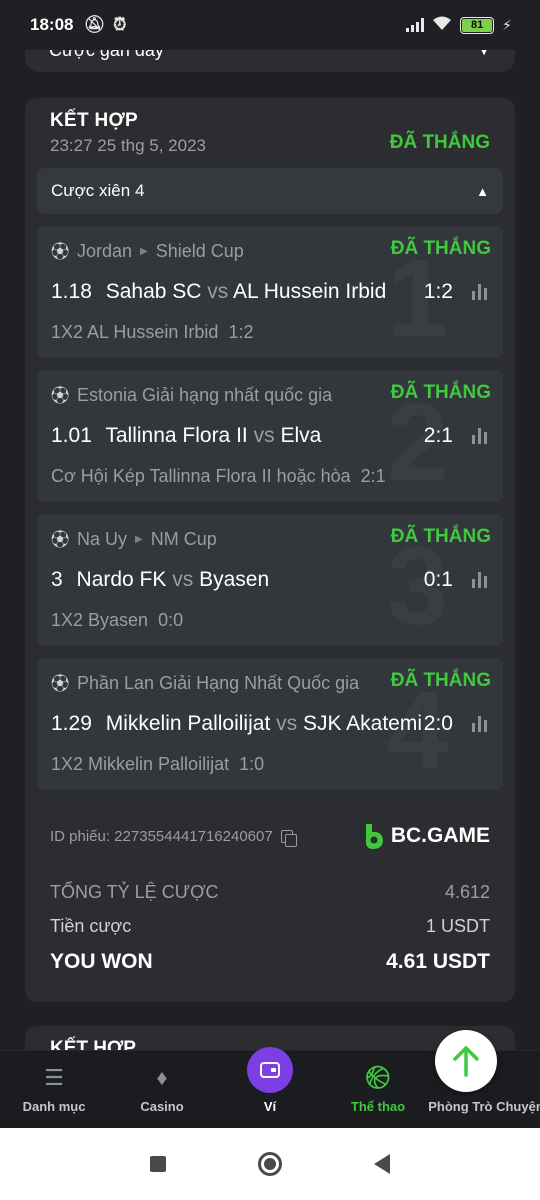 Image resolution: width=540 pixels, height=1200 pixels. I want to click on away-team: Byasen, so click(234, 579).